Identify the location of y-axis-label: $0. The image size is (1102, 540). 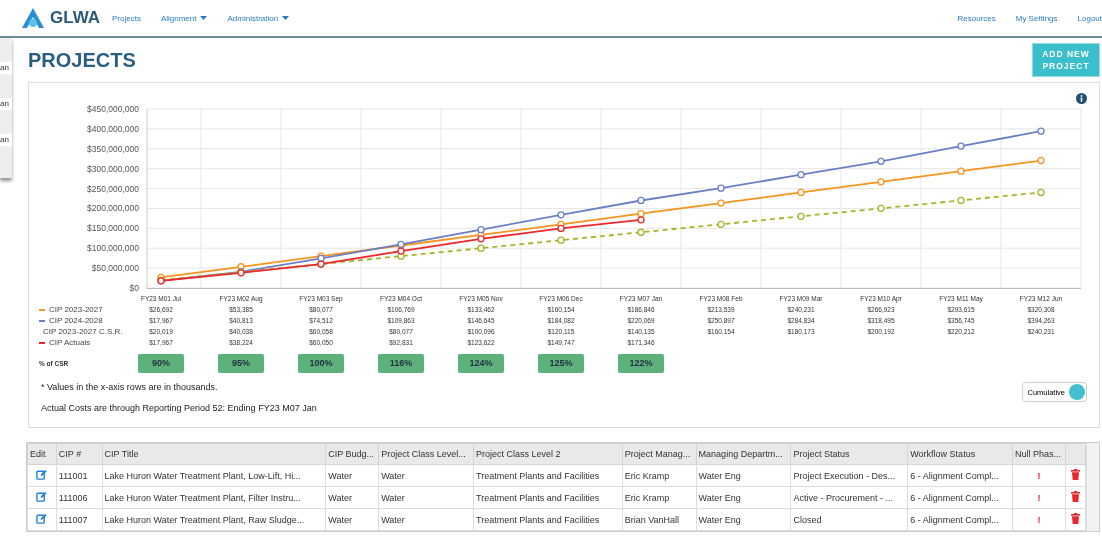
(134, 288).